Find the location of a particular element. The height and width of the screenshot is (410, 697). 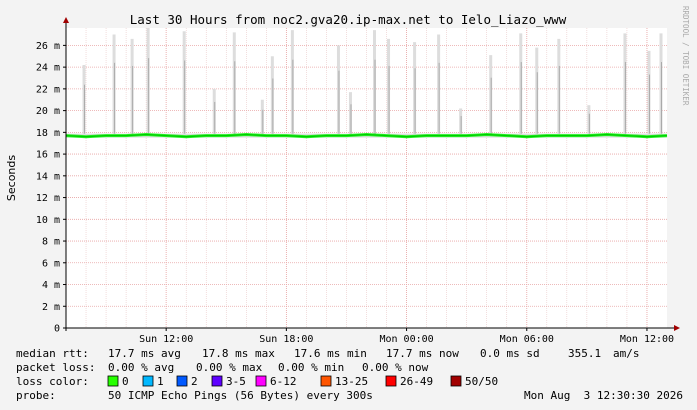

packet-loss-label: packet loss: is located at coordinates (55, 367).